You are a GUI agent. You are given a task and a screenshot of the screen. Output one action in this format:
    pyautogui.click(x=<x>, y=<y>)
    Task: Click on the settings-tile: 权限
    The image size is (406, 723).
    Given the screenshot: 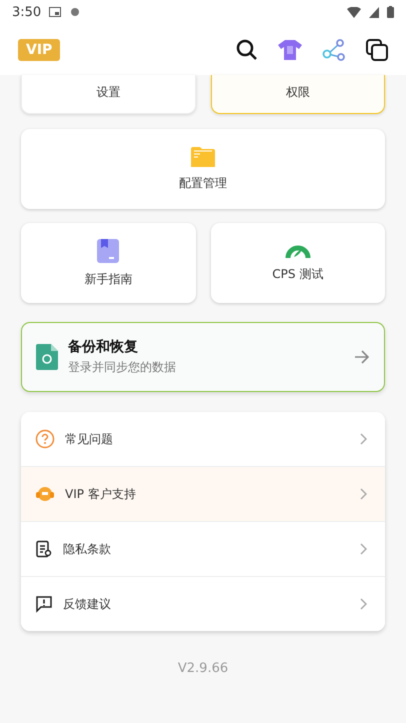 What is the action you would take?
    pyautogui.click(x=297, y=94)
    